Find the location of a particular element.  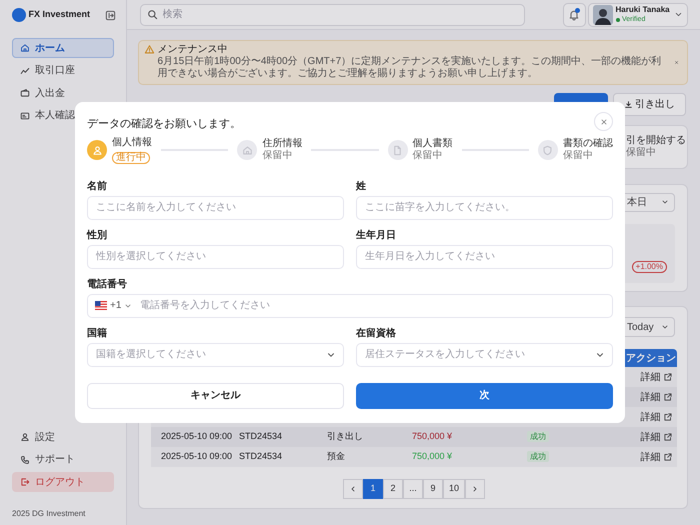

column-header: アクション is located at coordinates (651, 359).